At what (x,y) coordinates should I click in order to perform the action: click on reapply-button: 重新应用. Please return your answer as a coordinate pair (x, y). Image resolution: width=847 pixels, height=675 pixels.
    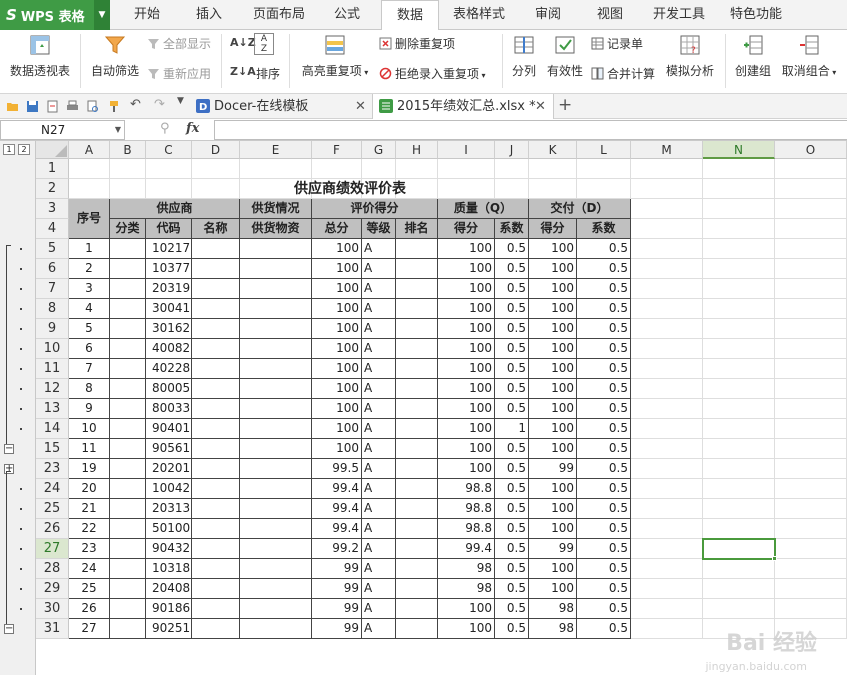
    Looking at the image, I should click on (179, 73).